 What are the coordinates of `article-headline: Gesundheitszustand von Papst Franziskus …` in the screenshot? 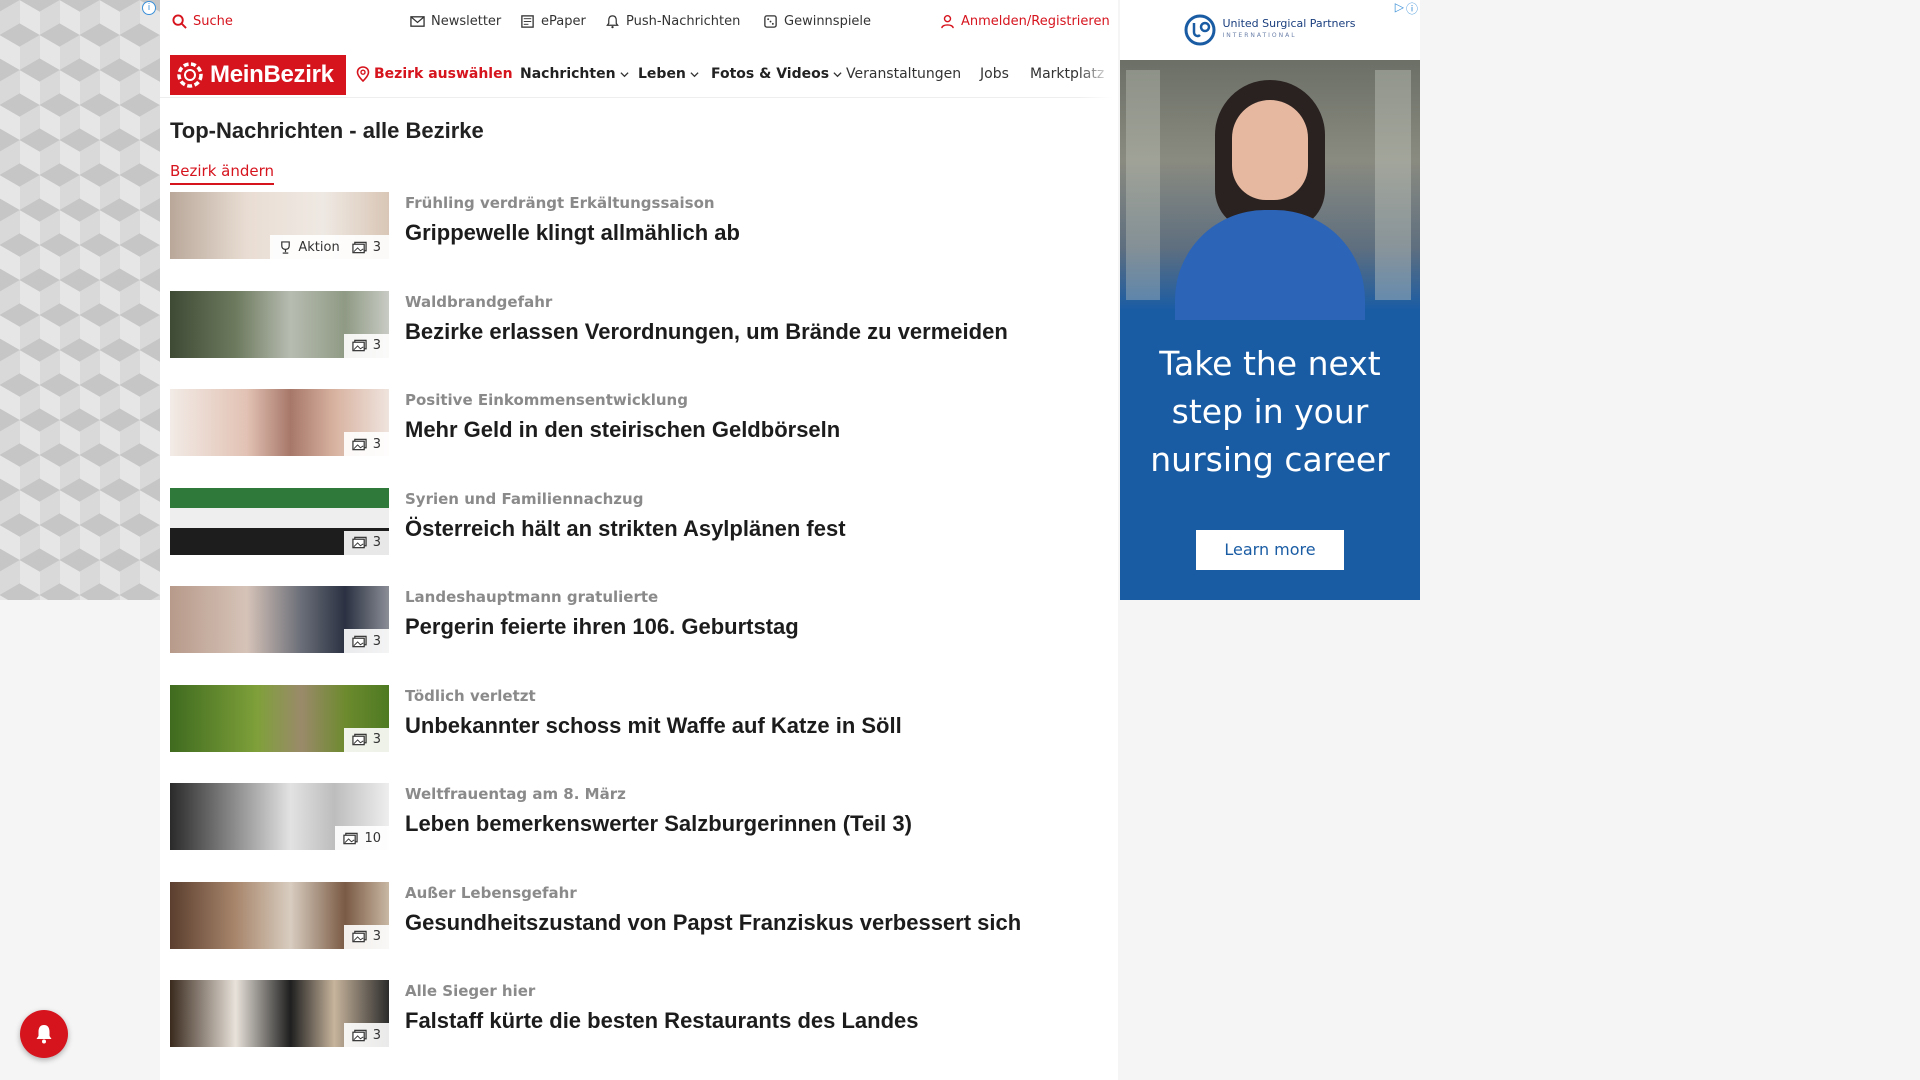 It's located at (713, 923).